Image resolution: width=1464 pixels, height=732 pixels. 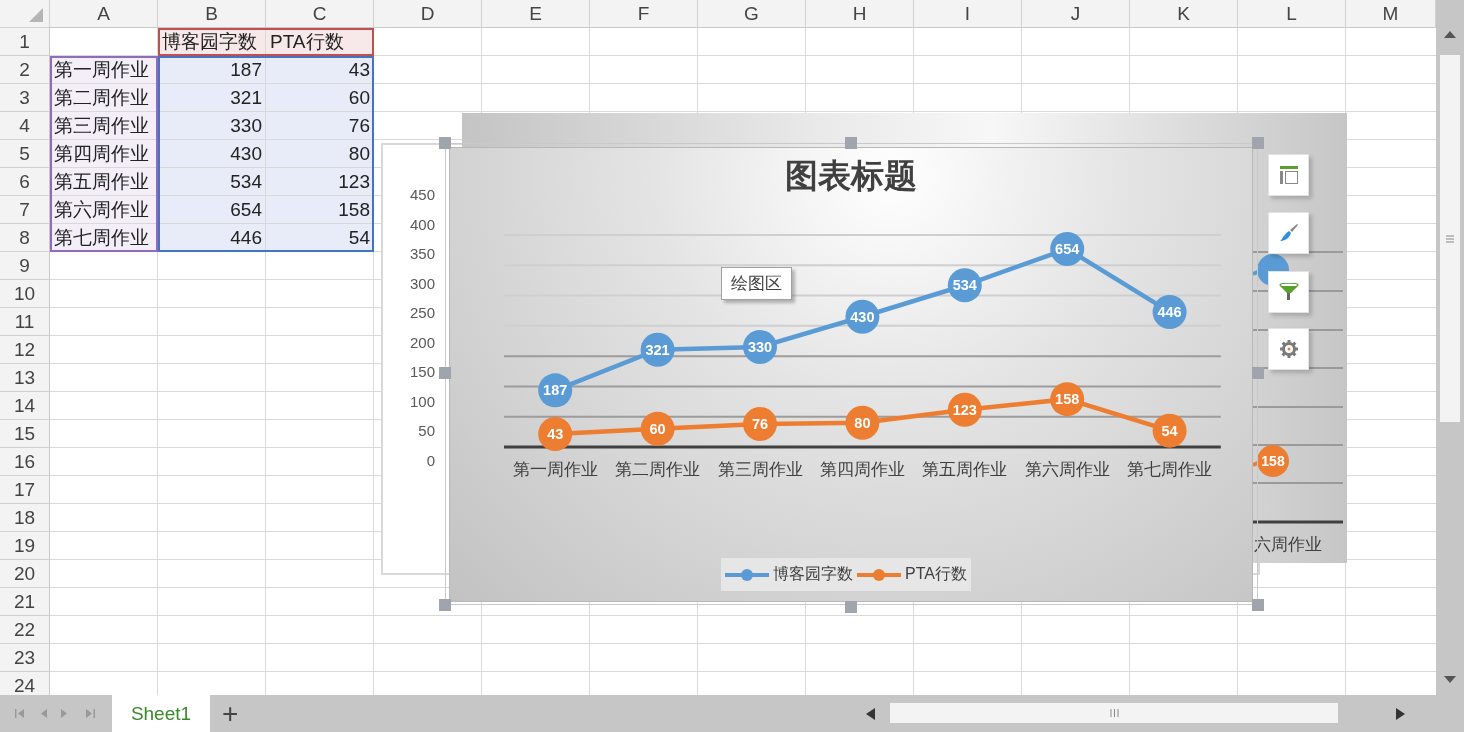 I want to click on column-header: H, so click(x=860, y=14).